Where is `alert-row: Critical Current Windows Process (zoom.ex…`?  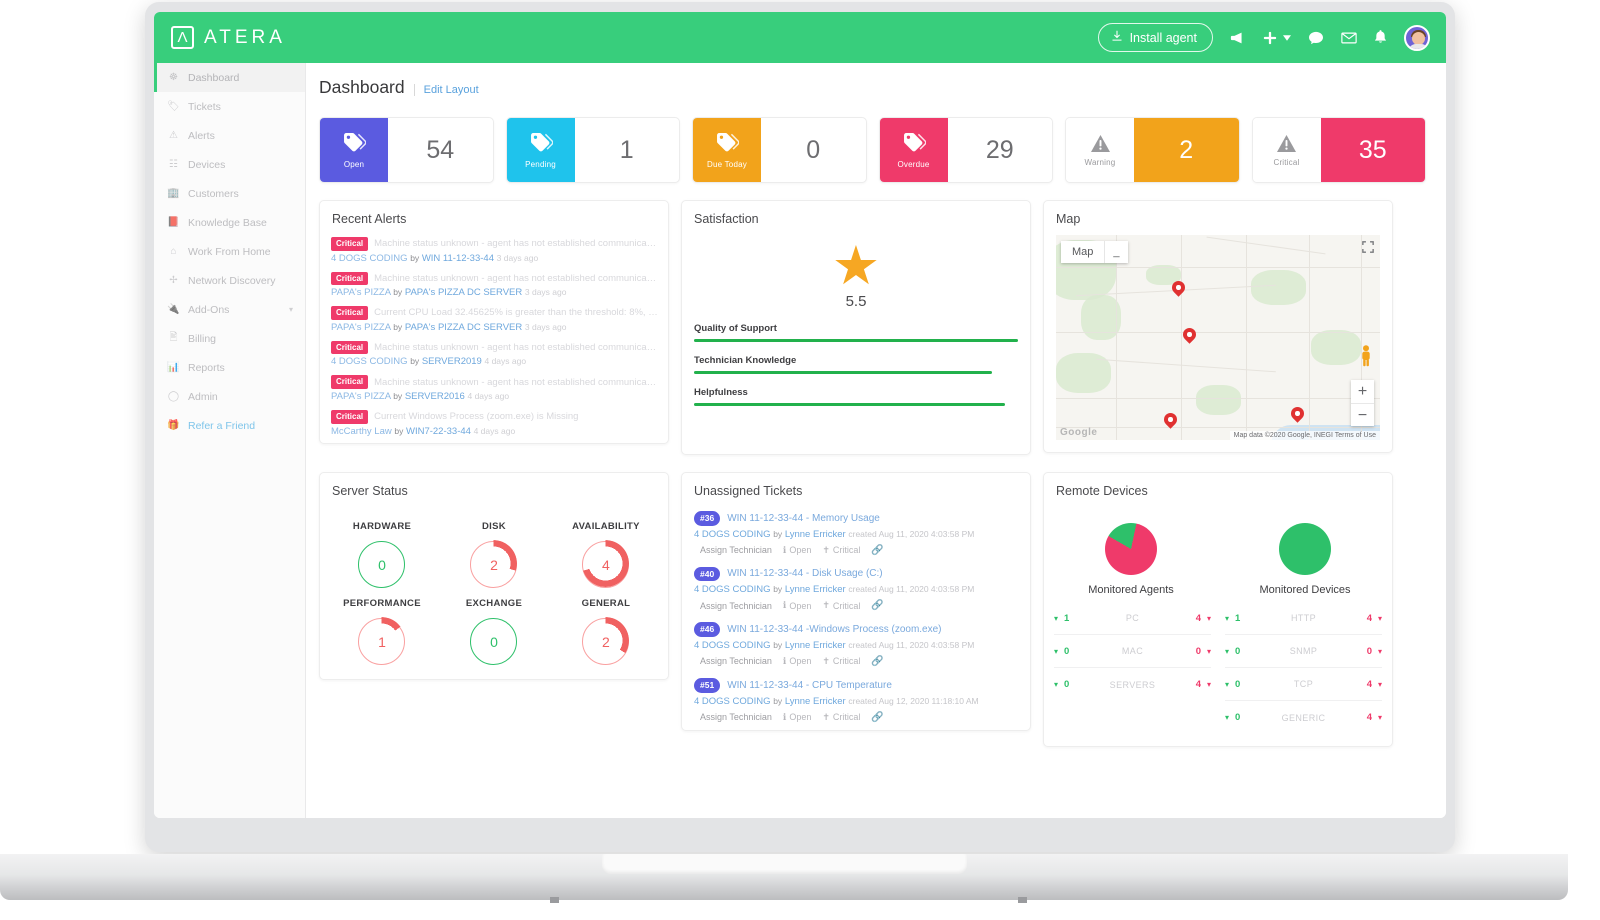 alert-row: Critical Current Windows Process (zoom.ex… is located at coordinates (494, 425).